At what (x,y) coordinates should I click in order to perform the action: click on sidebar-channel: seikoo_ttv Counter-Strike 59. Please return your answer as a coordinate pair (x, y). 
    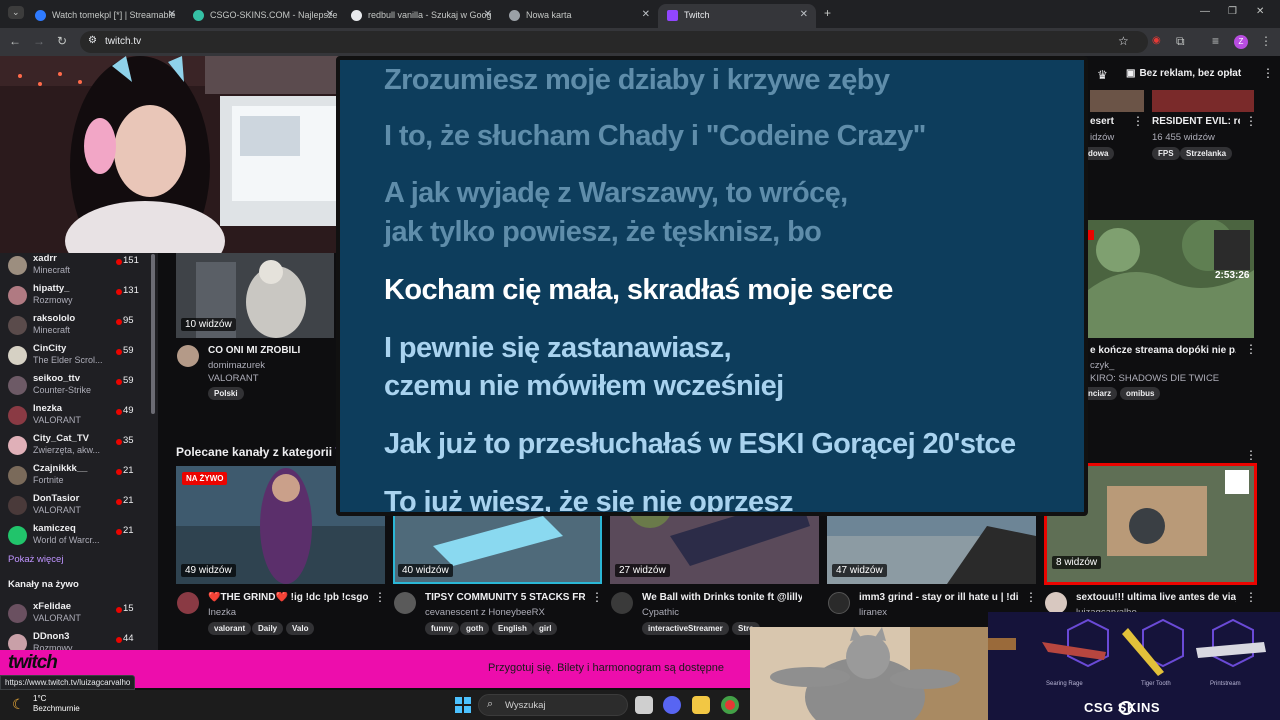
    Looking at the image, I should click on (75, 387).